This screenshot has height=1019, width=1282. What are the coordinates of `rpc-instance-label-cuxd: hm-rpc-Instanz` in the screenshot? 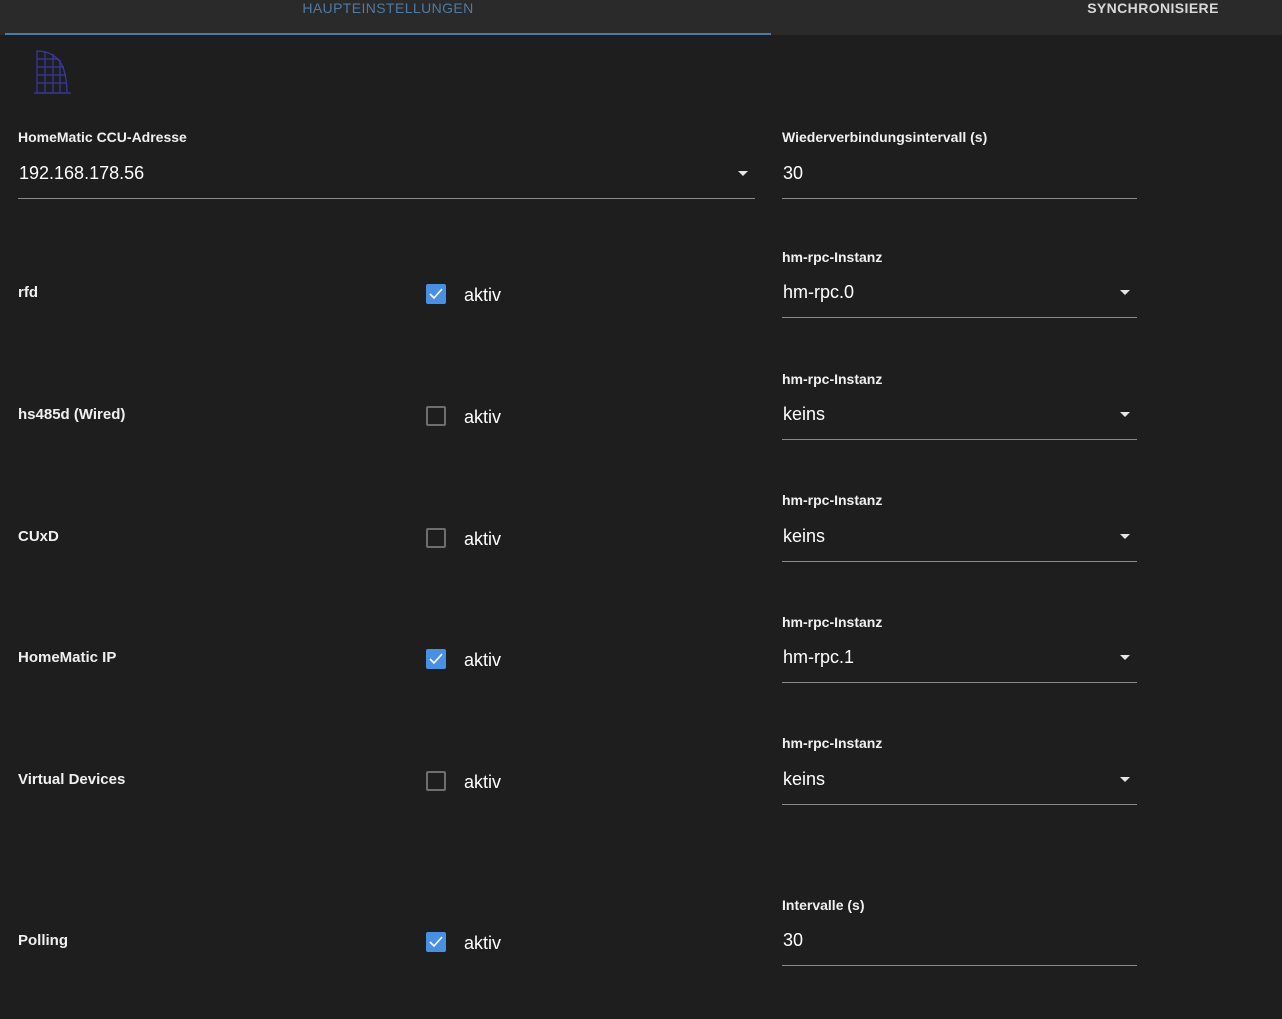 It's located at (832, 500).